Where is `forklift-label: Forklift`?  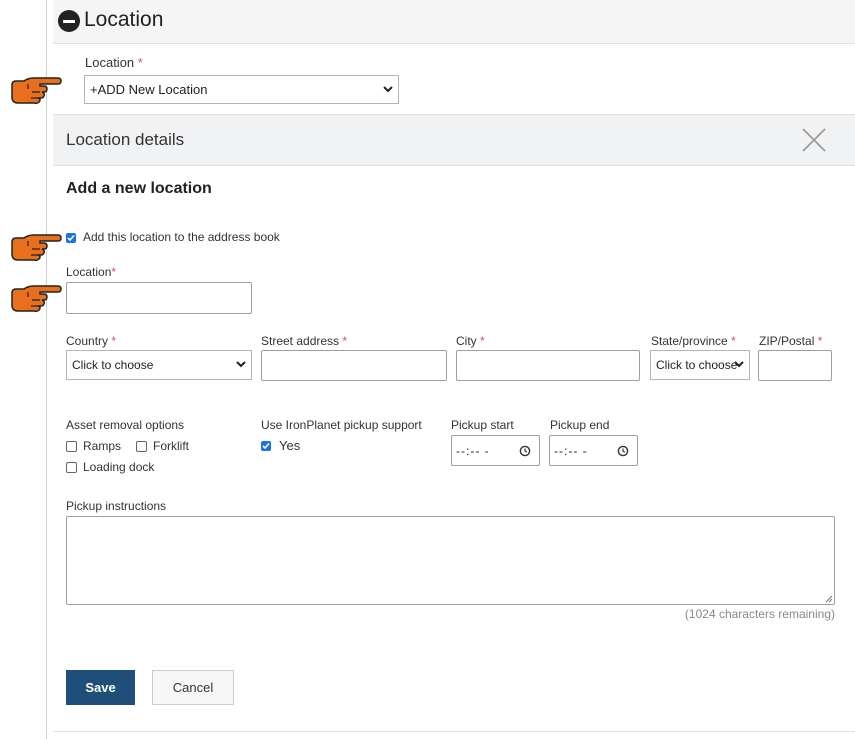 forklift-label: Forklift is located at coordinates (171, 446).